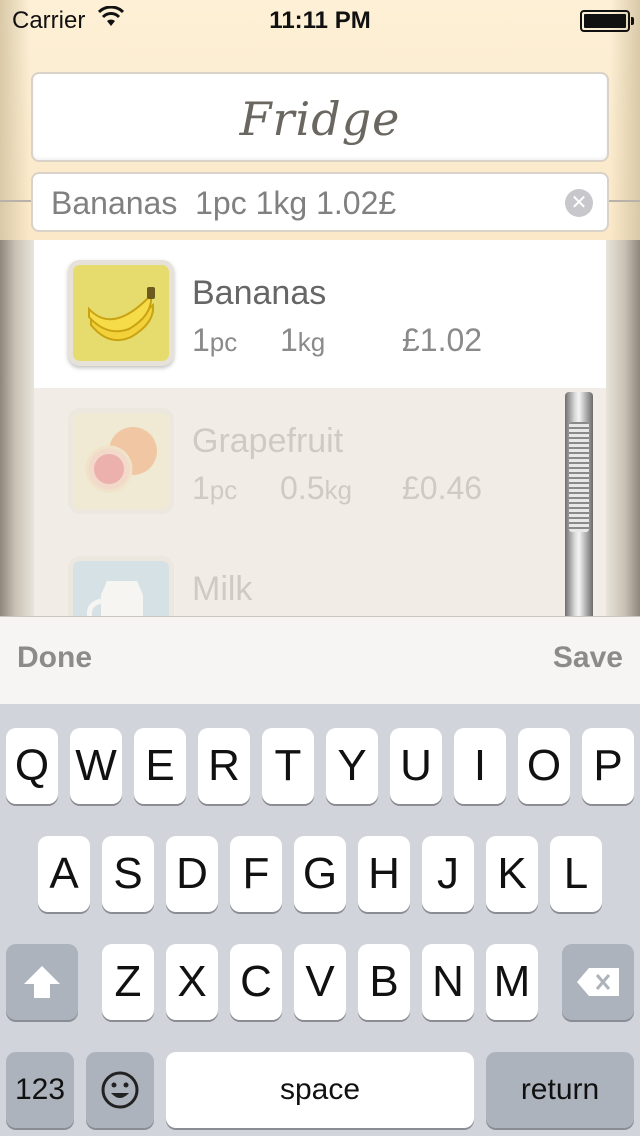 This screenshot has height=1136, width=640. Describe the element at coordinates (320, 462) in the screenshot. I see `list-item: Grapefruit 1pc 0.5kg £0.46` at that location.